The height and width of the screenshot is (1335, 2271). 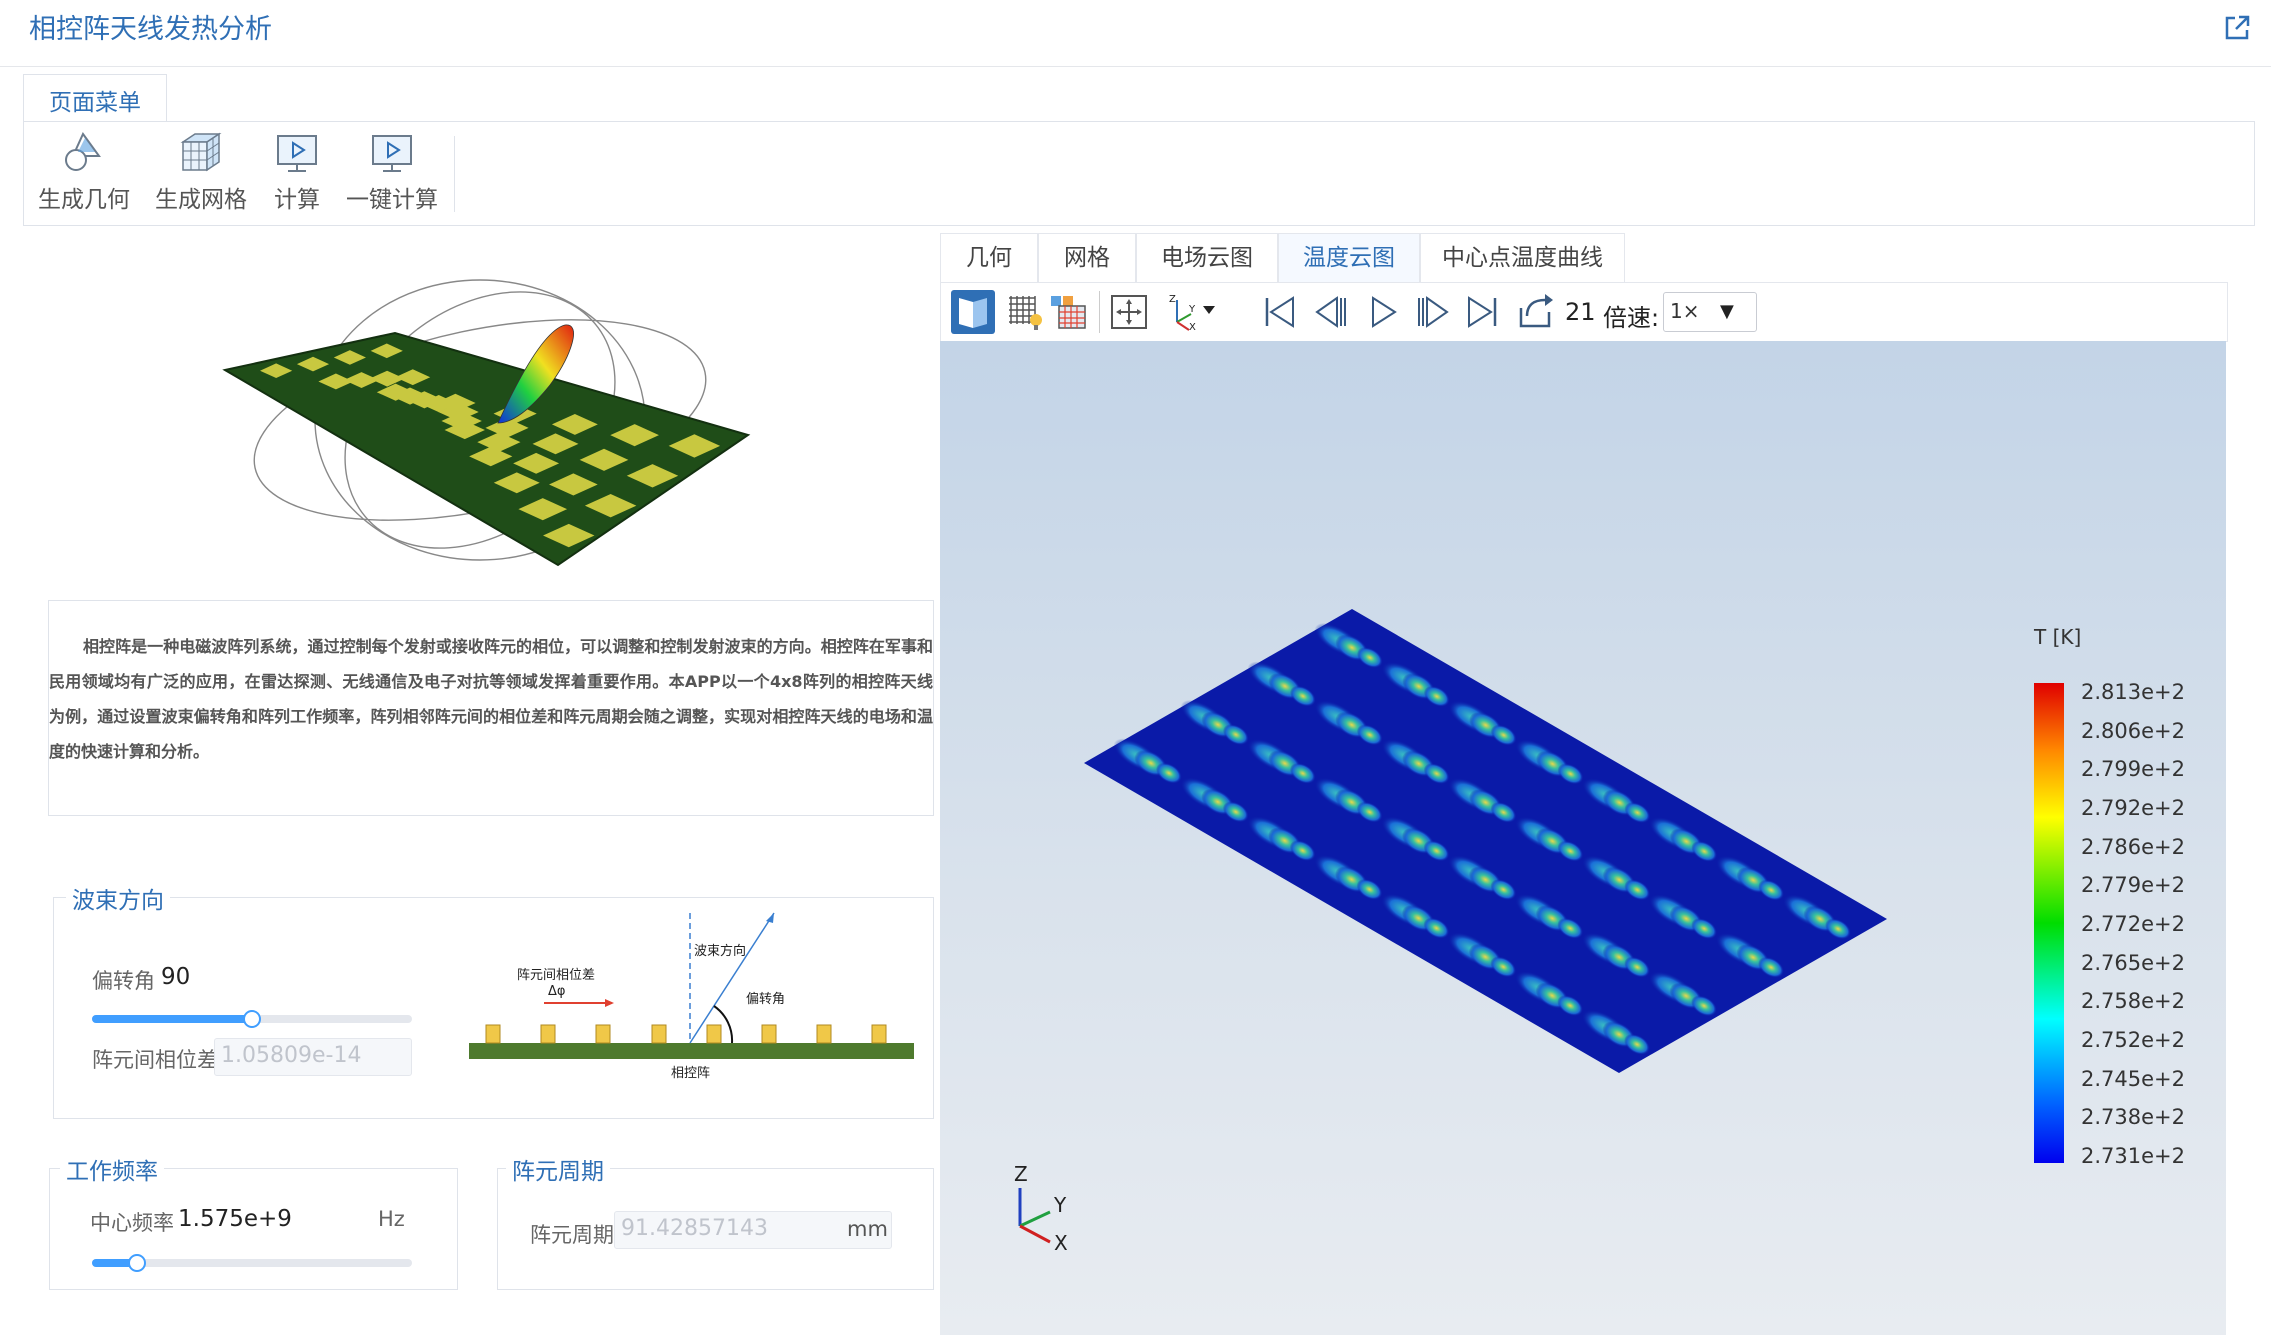 What do you see at coordinates (136, 1263) in the screenshot?
I see `center-frequency-slider-handle` at bounding box center [136, 1263].